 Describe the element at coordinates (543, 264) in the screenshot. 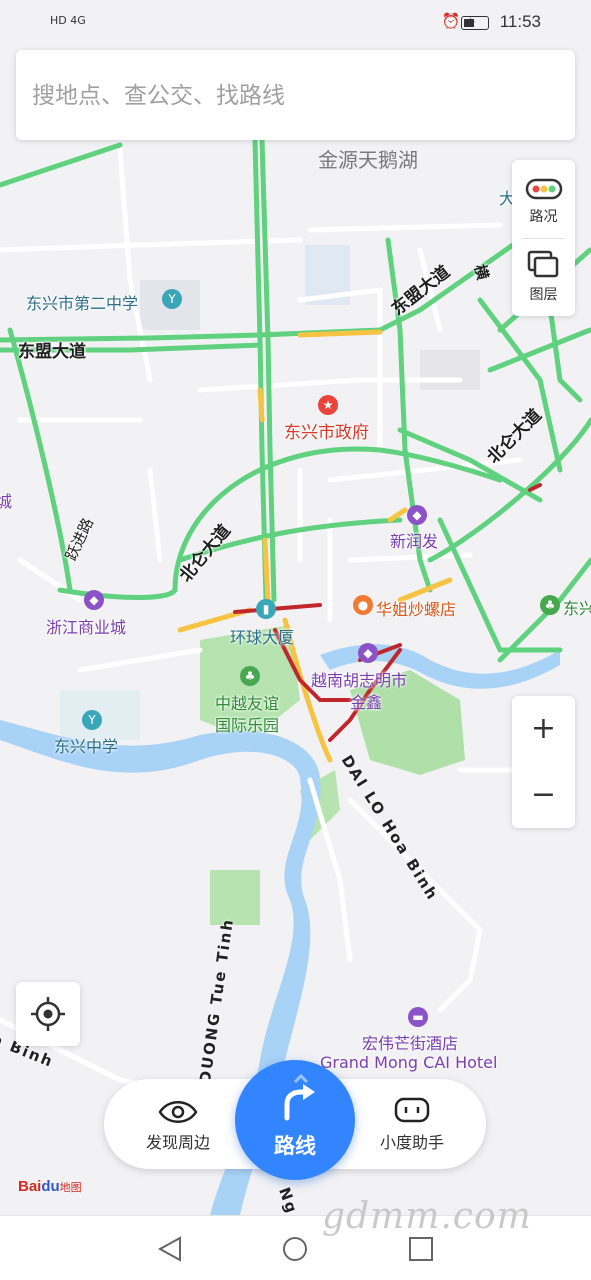

I see `layers-icon` at that location.